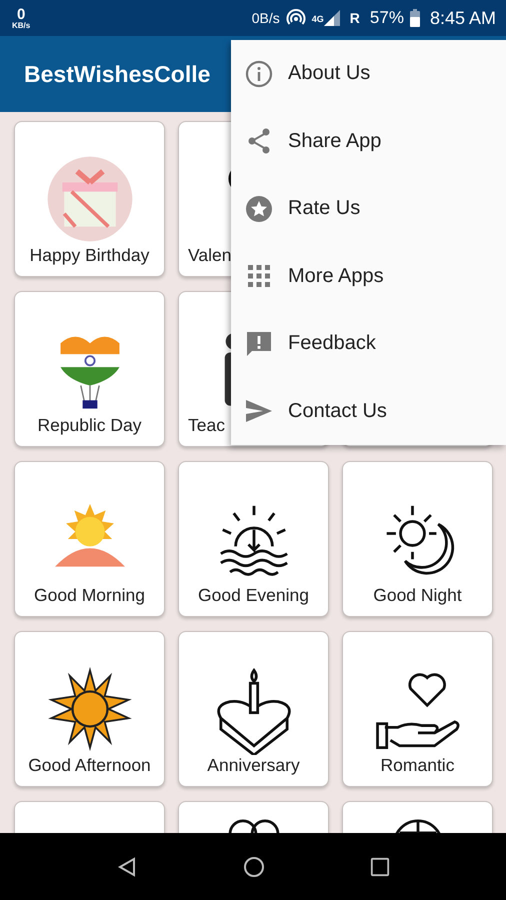  I want to click on card-label: Romantic, so click(417, 765).